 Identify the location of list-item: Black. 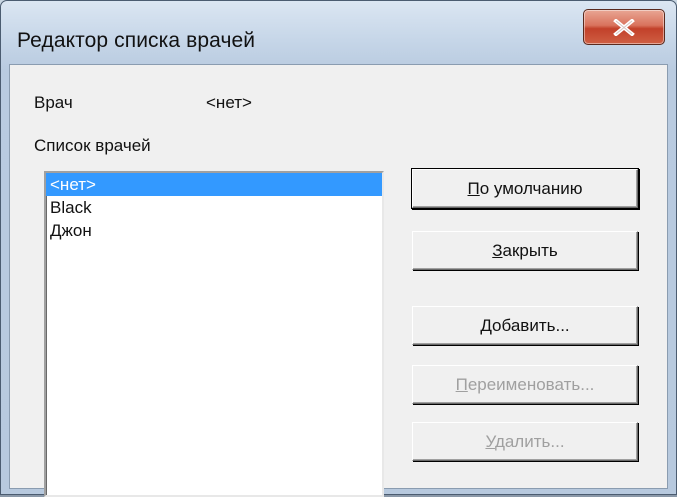
(214, 207).